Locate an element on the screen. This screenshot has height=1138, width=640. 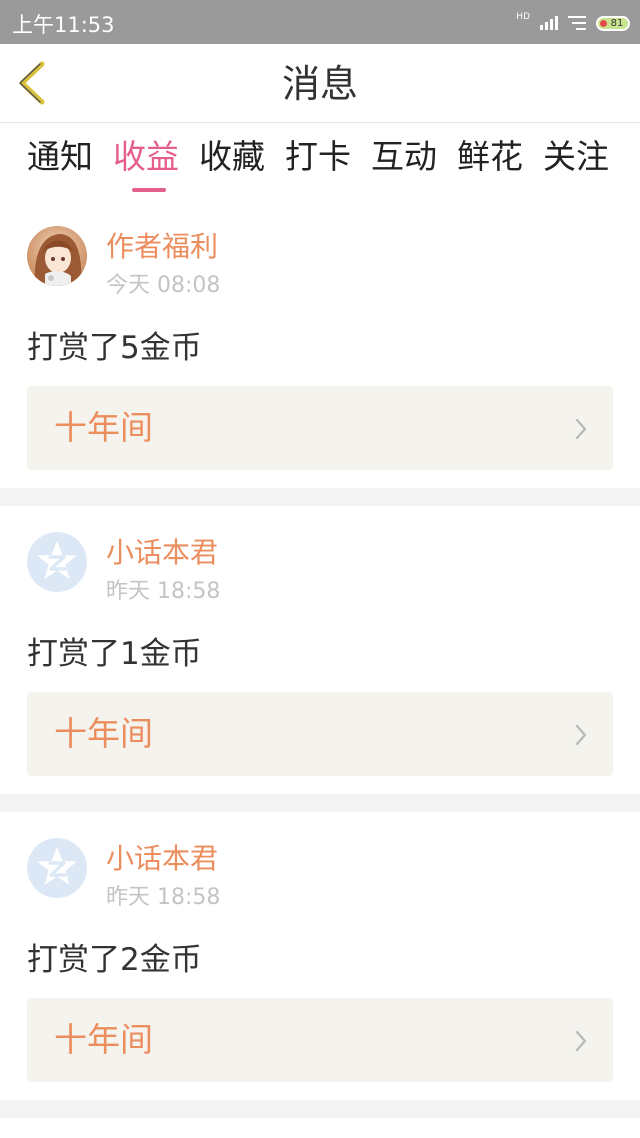
message-text: 打赏了2金币 is located at coordinates (114, 960).